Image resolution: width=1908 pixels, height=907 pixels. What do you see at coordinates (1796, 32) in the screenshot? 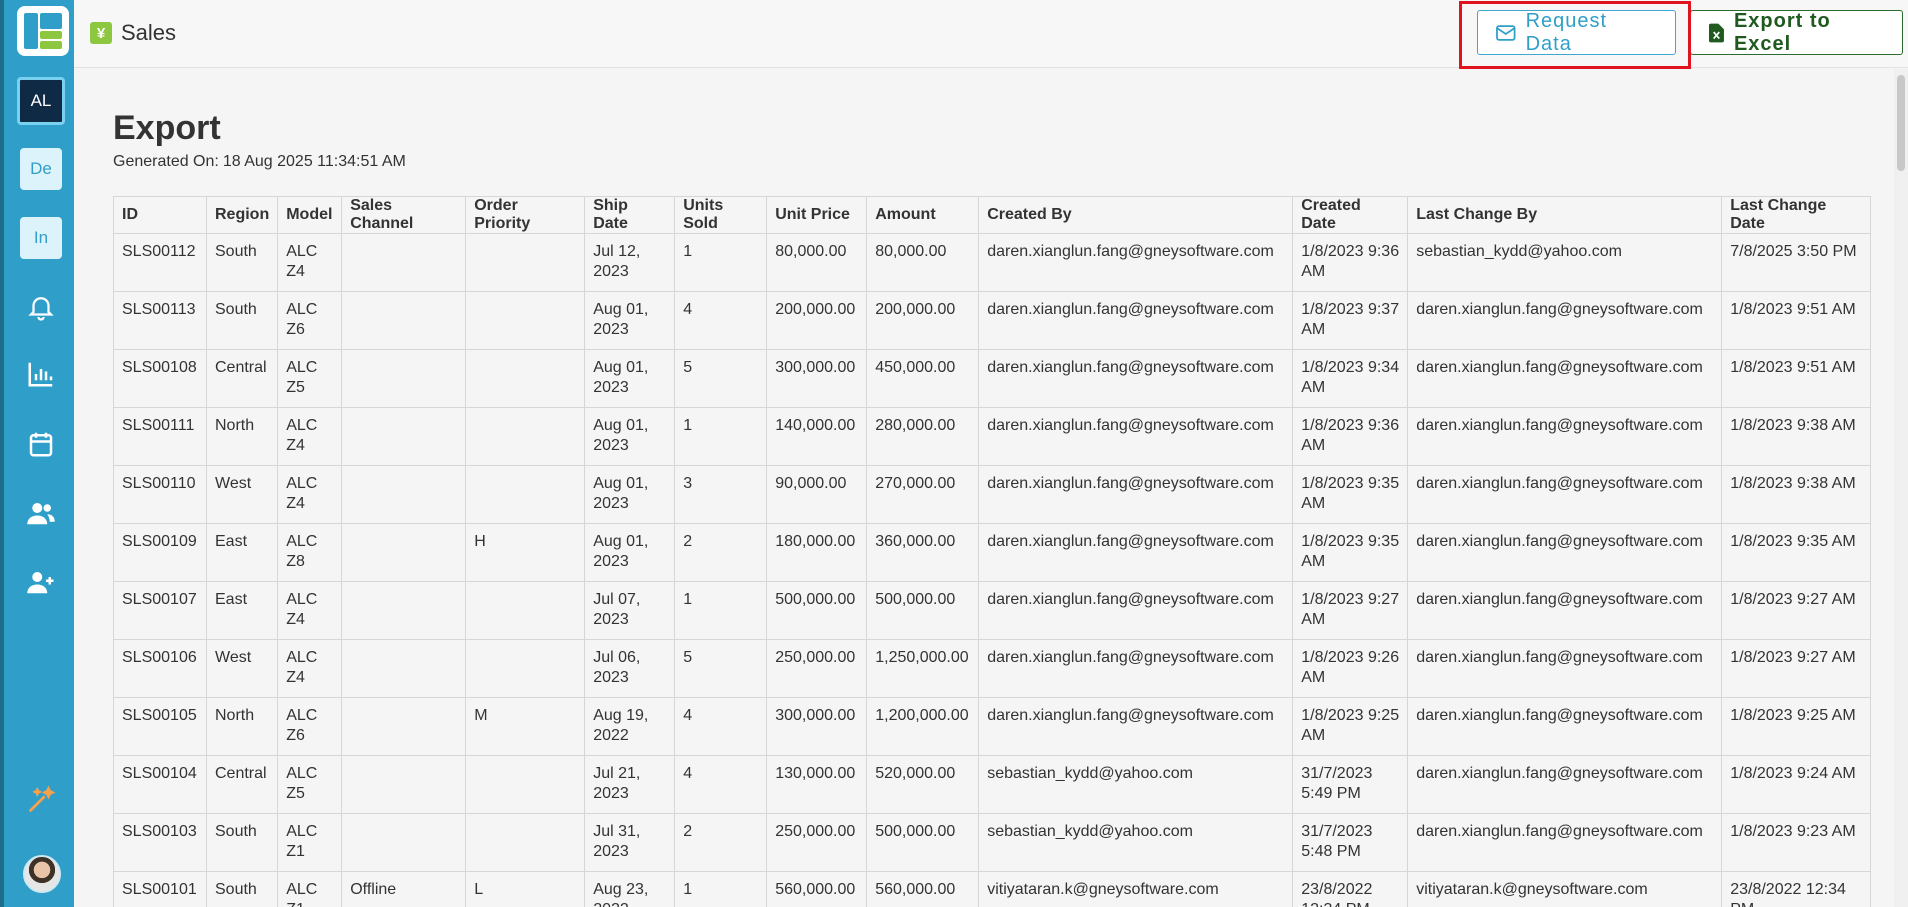
I see `export-excel-button: Export to Excel` at bounding box center [1796, 32].